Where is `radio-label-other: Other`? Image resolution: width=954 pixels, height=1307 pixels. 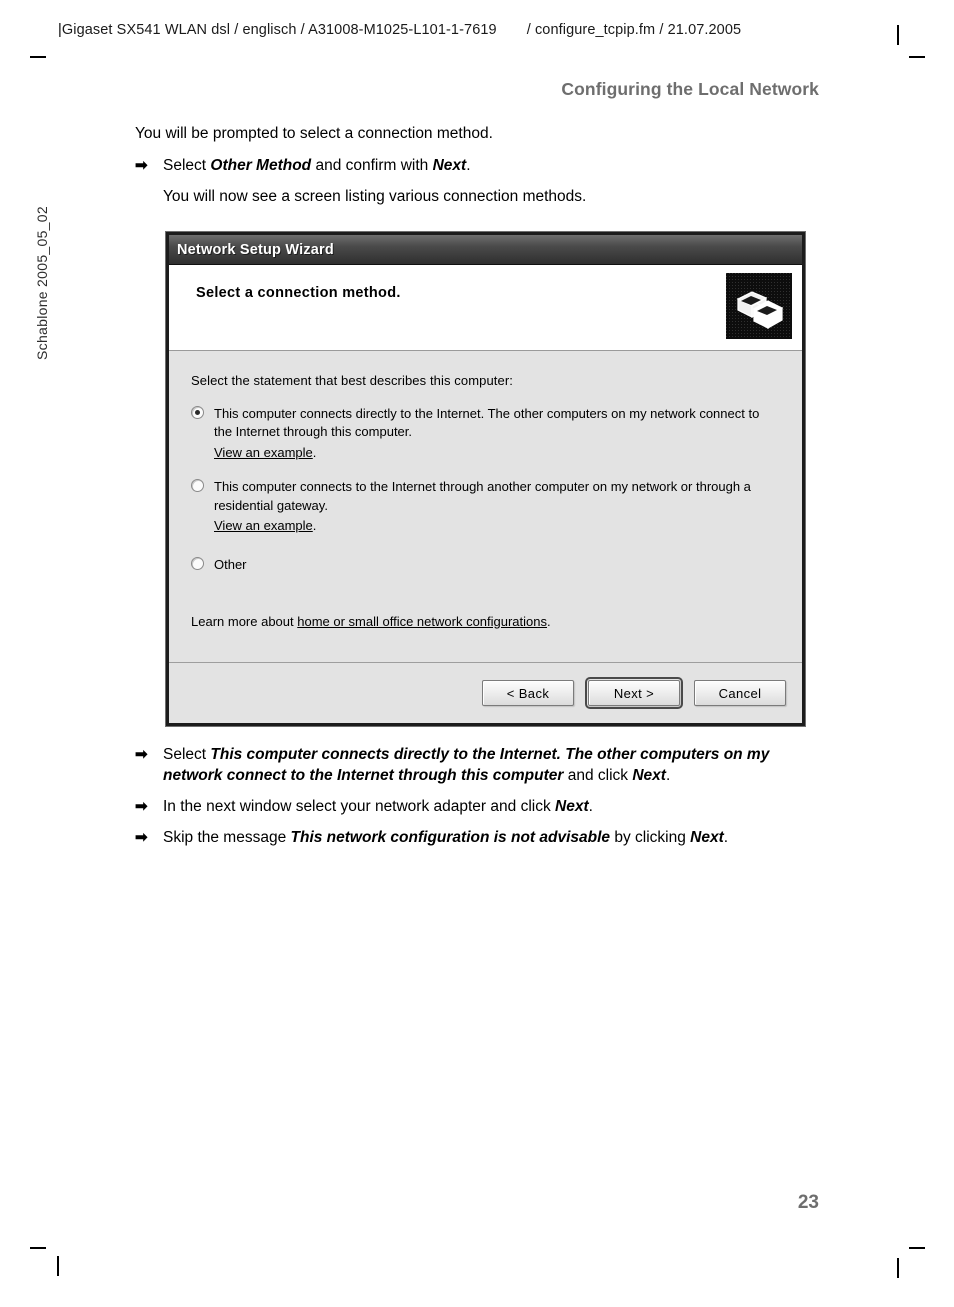
radio-label-other: Other is located at coordinates (230, 564).